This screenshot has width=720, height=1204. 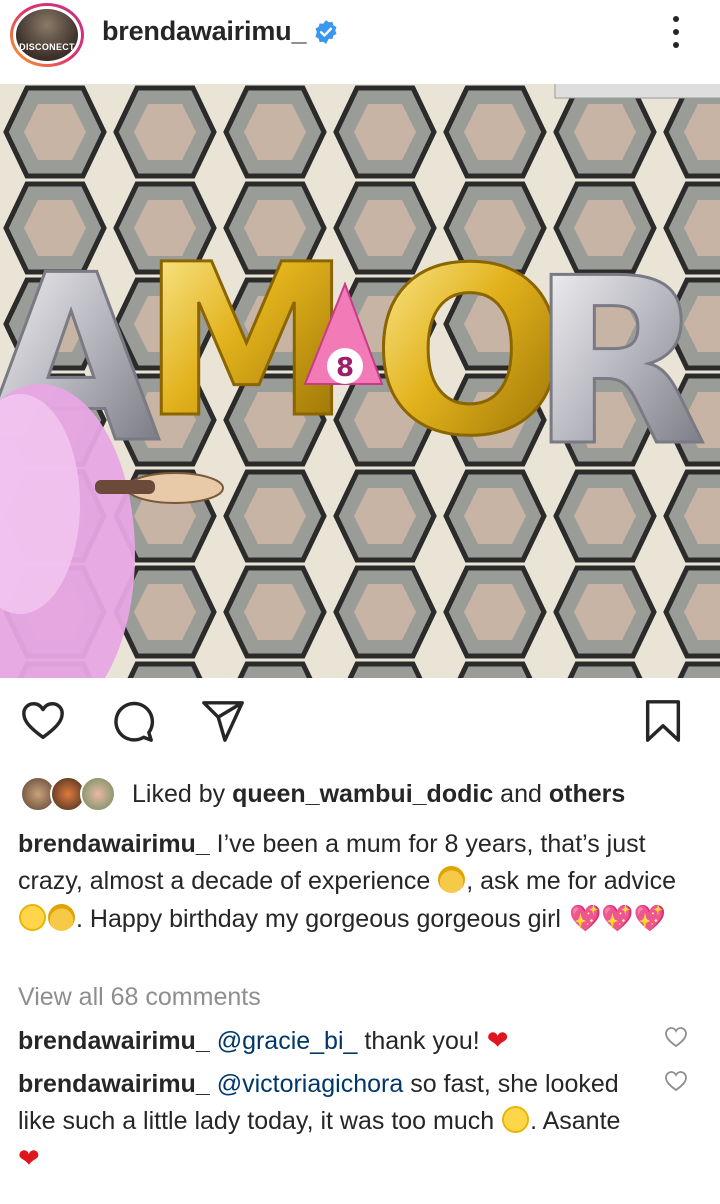 I want to click on liker-avatar, so click(x=98, y=794).